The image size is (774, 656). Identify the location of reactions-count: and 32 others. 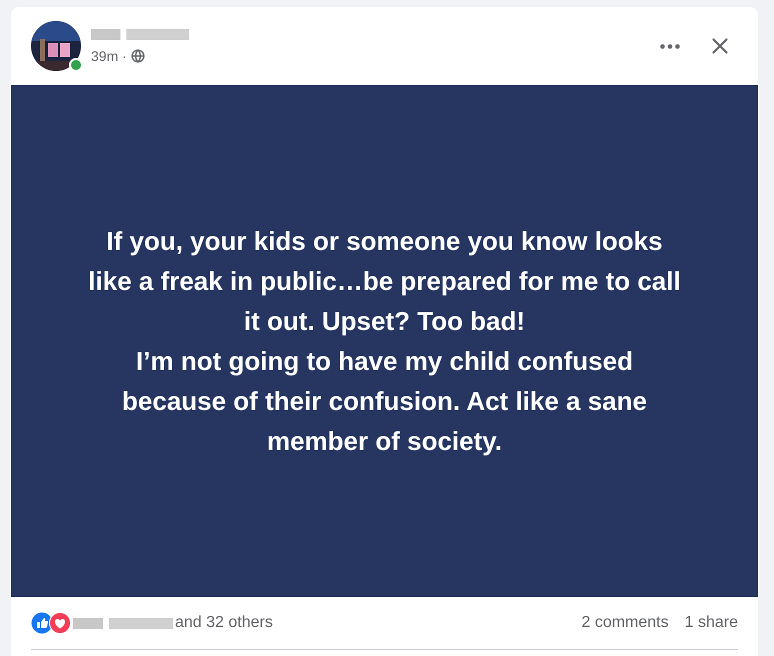
(224, 623).